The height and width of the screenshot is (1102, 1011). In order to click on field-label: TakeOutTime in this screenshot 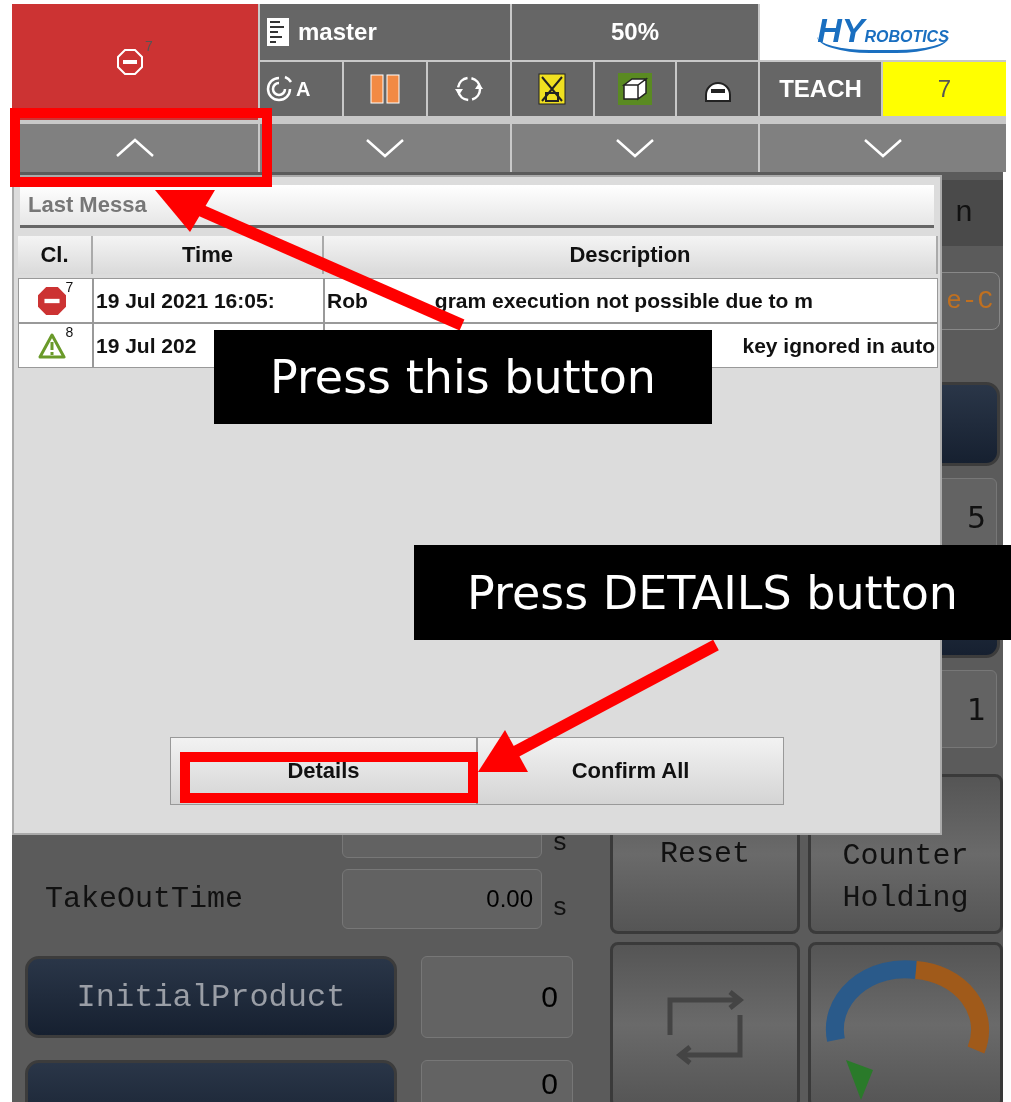, I will do `click(144, 899)`.